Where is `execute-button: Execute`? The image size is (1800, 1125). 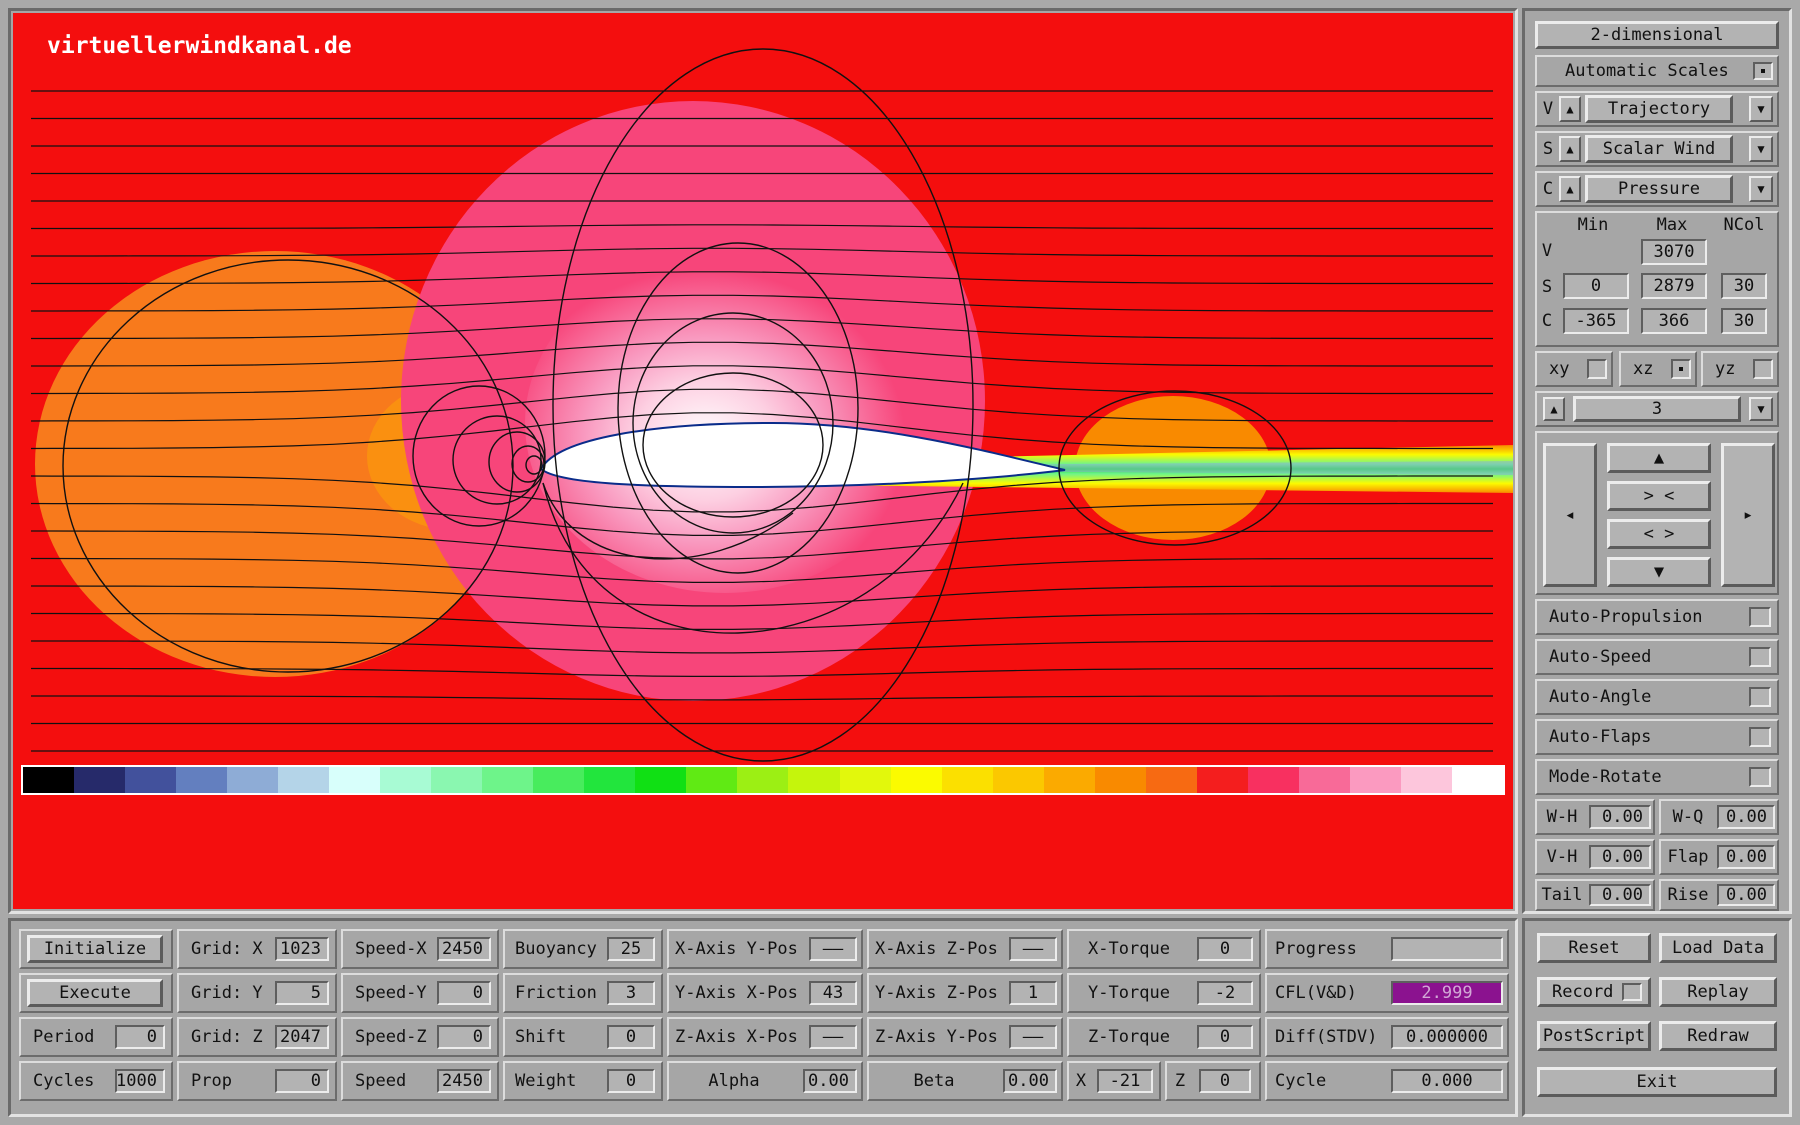
execute-button: Execute is located at coordinates (95, 993).